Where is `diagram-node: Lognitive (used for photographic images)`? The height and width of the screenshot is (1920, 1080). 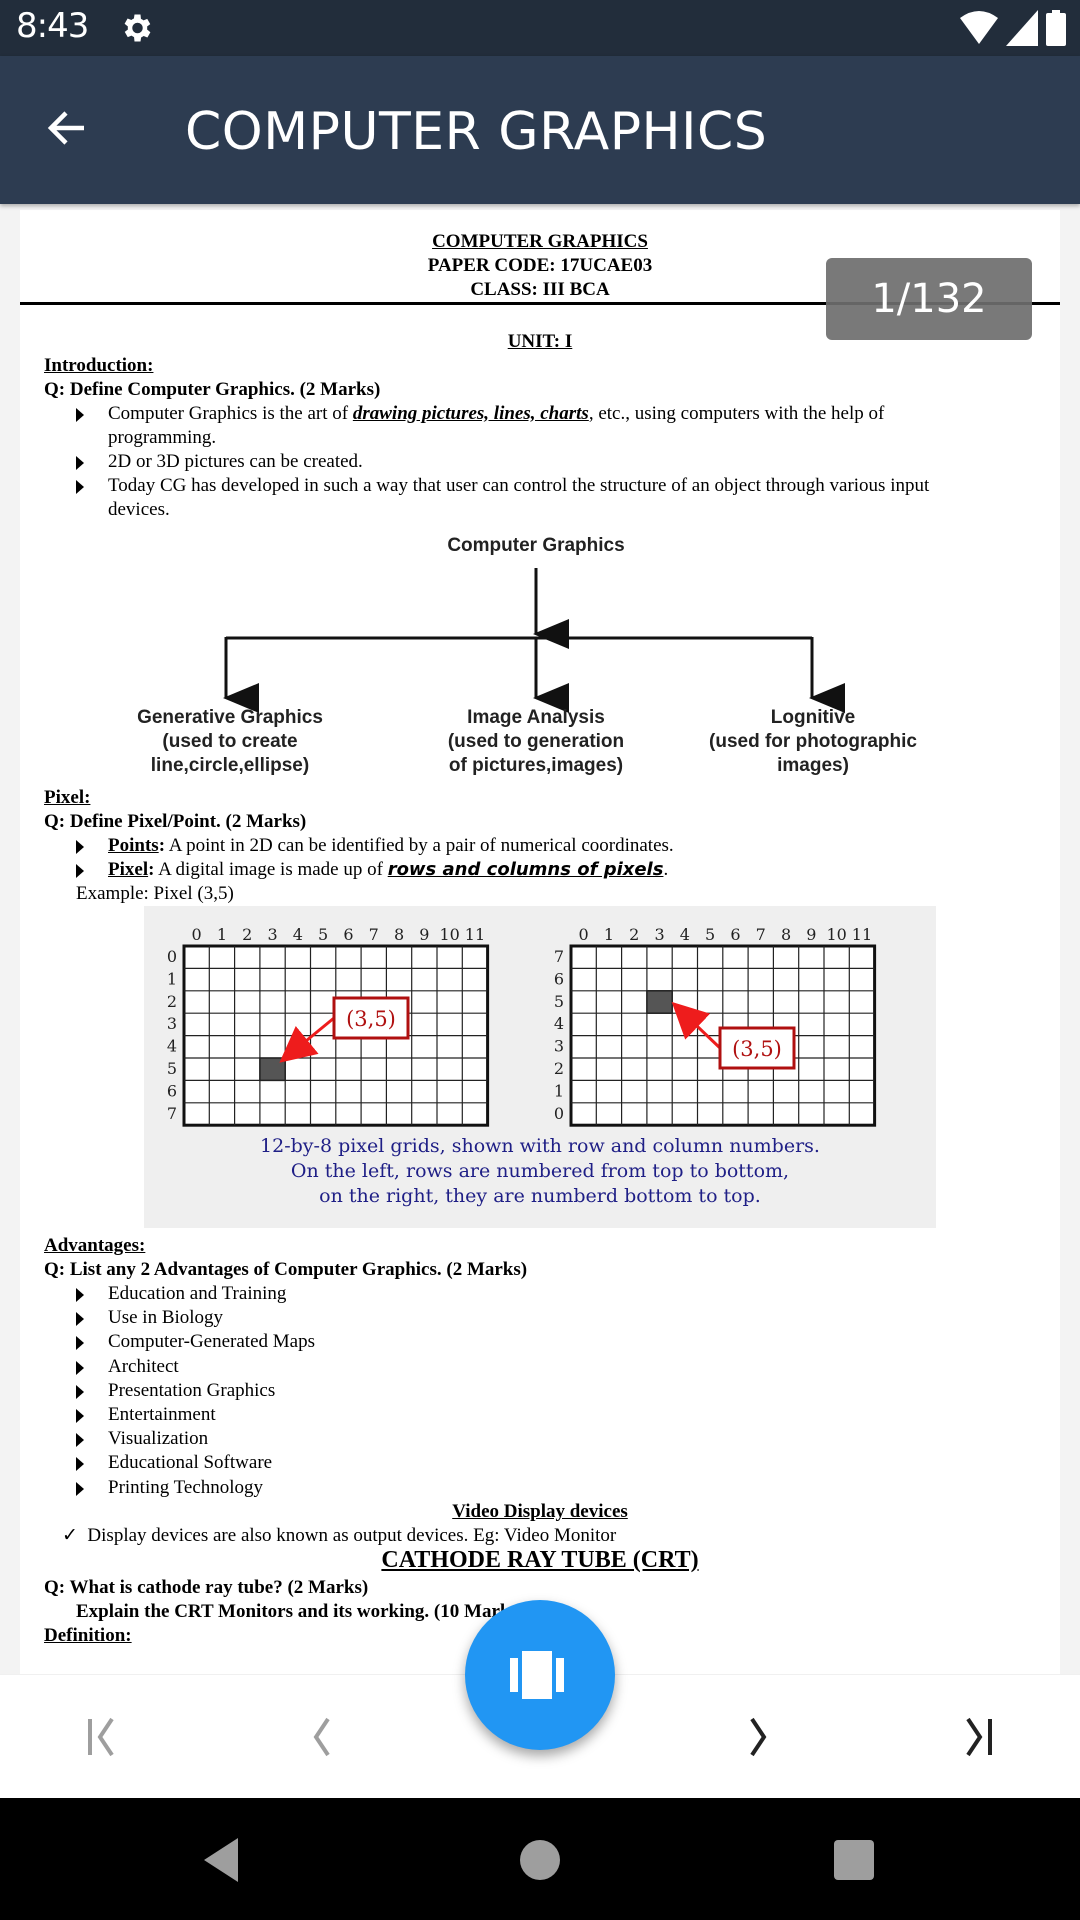 diagram-node: Lognitive (used for photographic images) is located at coordinates (813, 741).